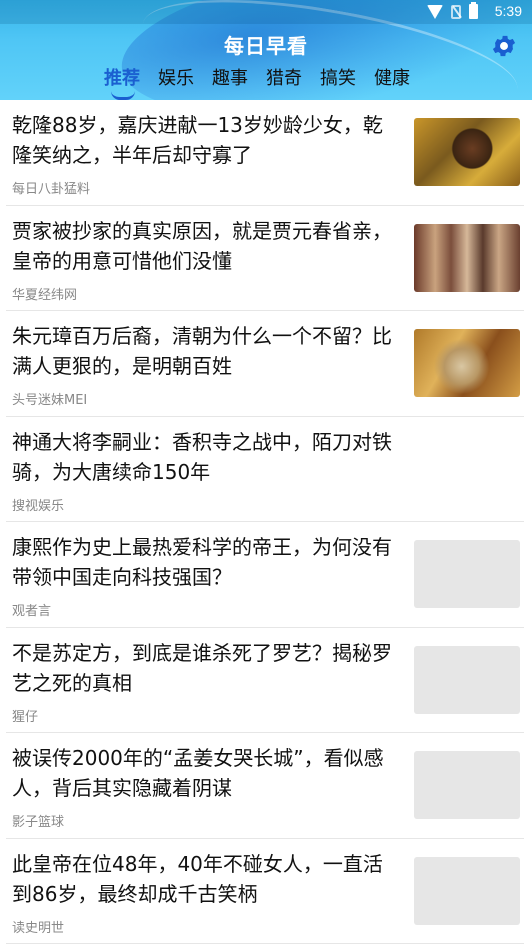  Describe the element at coordinates (456, 11) in the screenshot. I see `no-sim-icon` at that location.